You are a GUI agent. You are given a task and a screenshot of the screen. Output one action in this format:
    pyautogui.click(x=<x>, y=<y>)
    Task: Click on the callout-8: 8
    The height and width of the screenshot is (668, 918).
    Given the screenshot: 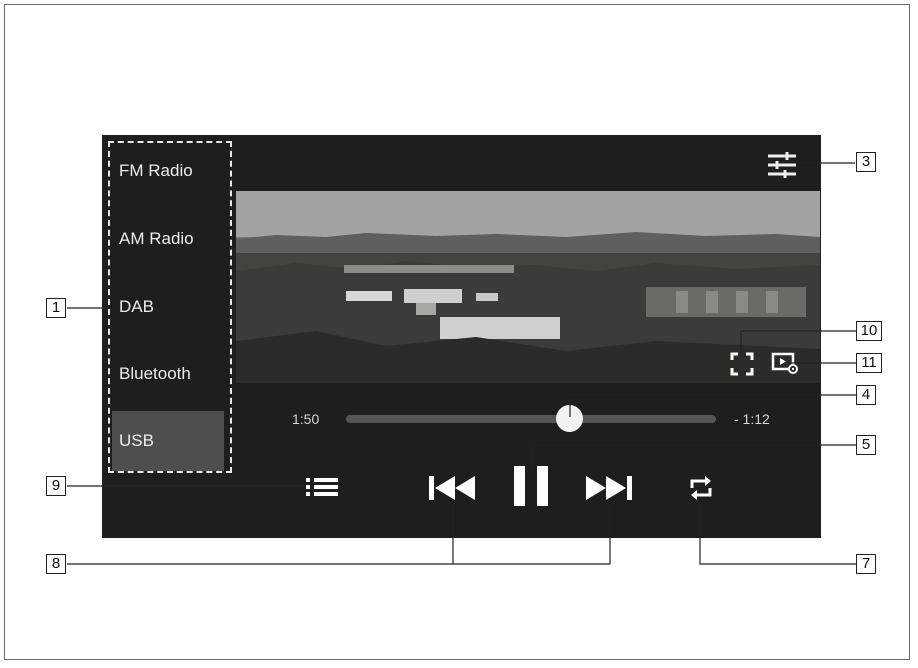 What is the action you would take?
    pyautogui.click(x=56, y=564)
    